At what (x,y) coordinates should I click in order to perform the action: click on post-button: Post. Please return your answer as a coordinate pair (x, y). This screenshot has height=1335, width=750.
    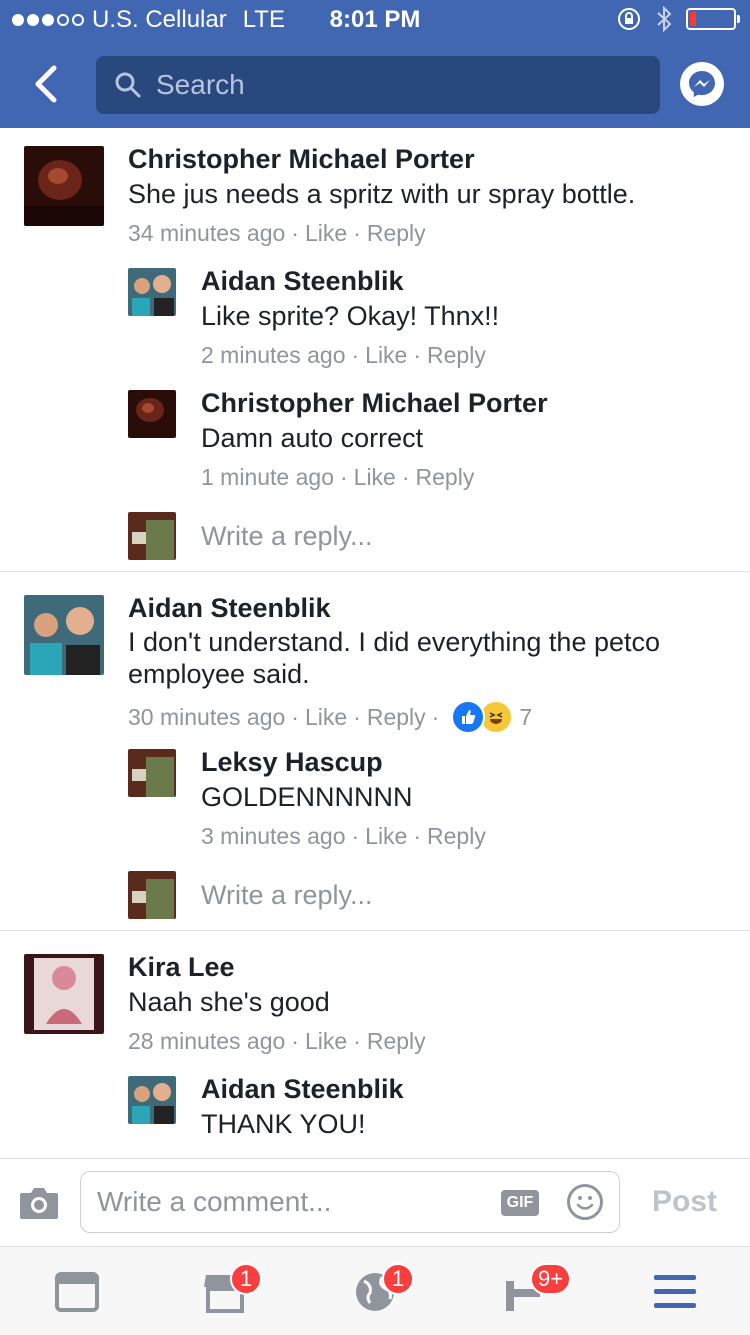
    Looking at the image, I should click on (684, 1202).